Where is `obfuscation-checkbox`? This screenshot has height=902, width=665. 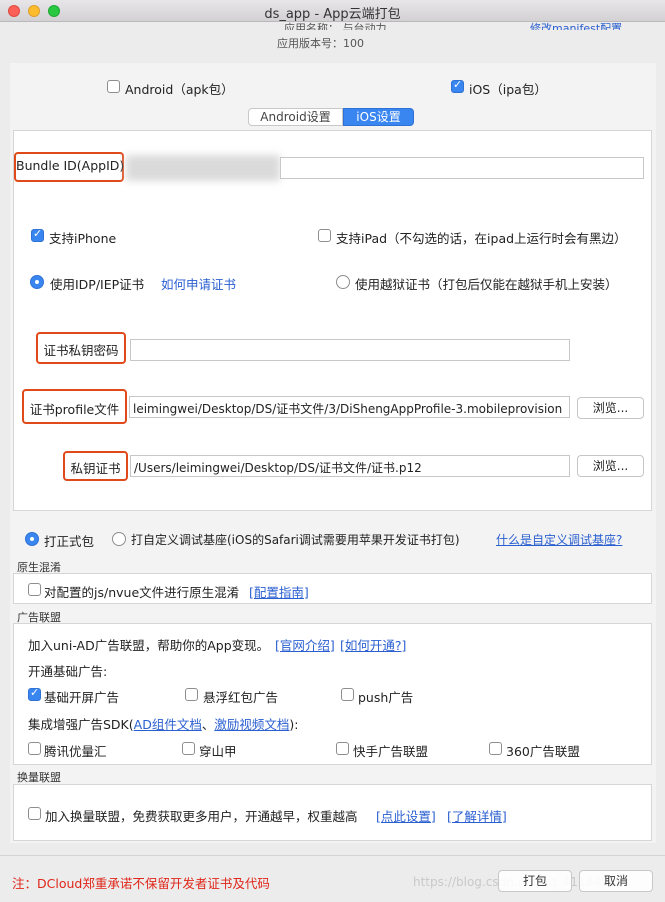
obfuscation-checkbox is located at coordinates (34, 589).